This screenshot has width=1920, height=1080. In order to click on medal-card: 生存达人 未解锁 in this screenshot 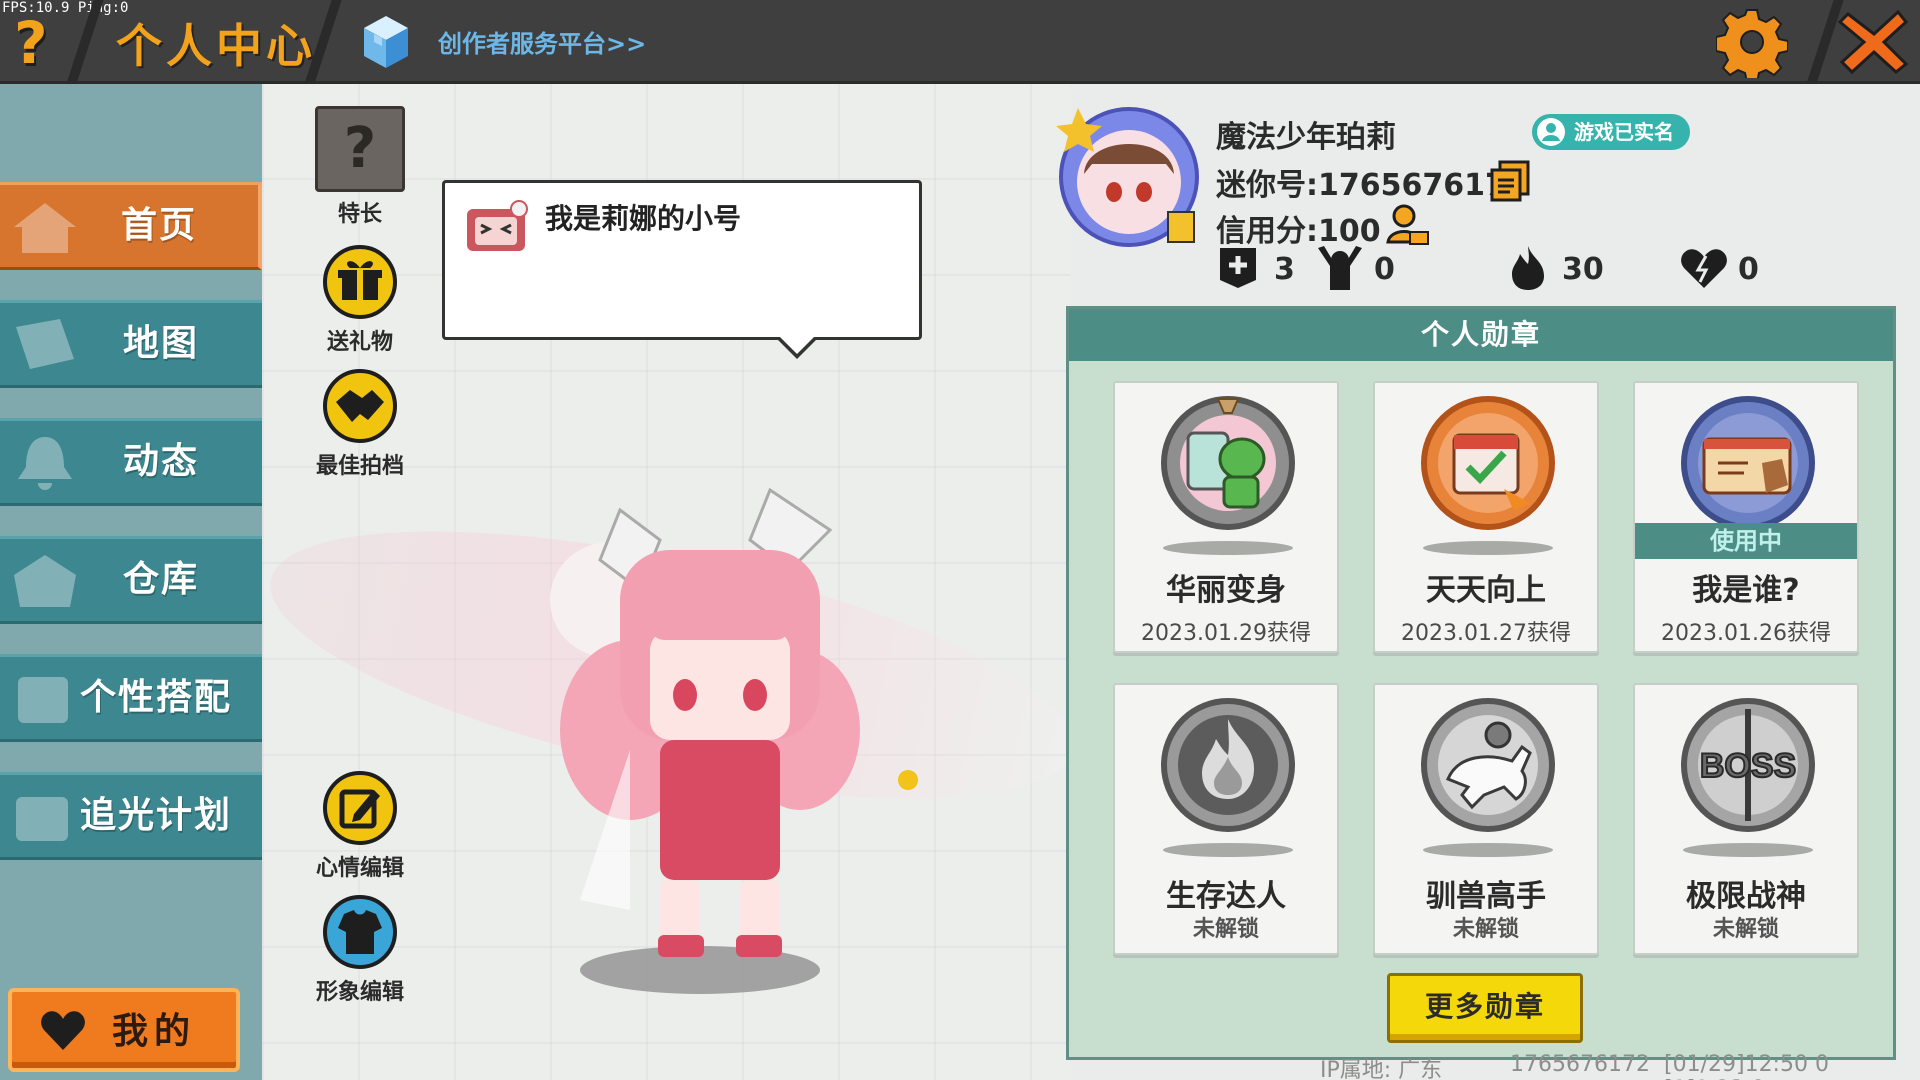, I will do `click(1226, 819)`.